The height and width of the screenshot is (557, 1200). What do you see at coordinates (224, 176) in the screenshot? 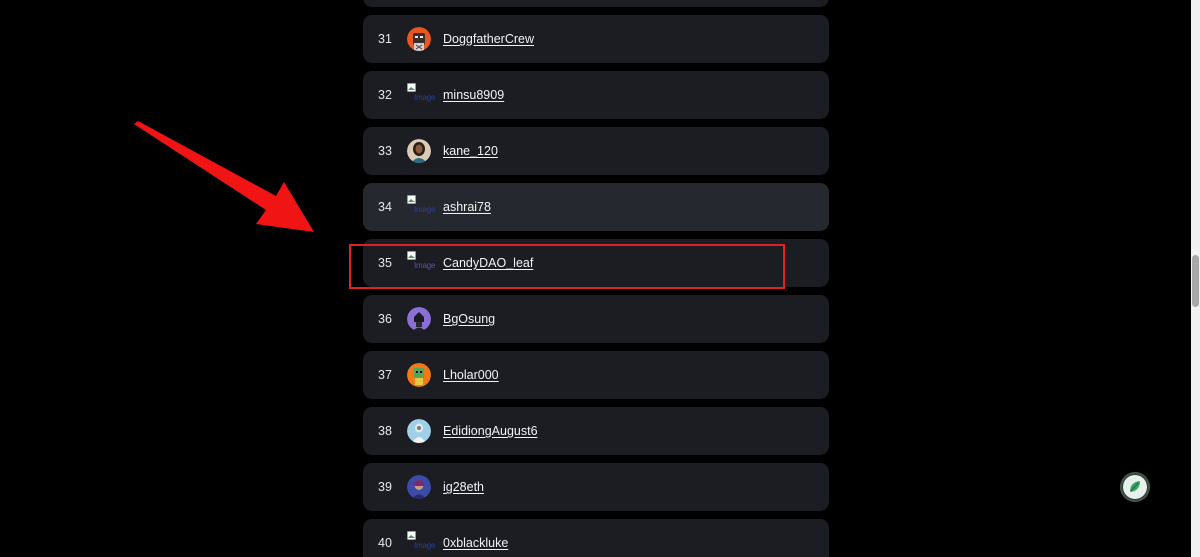
I see `annotation-arrow-icon` at bounding box center [224, 176].